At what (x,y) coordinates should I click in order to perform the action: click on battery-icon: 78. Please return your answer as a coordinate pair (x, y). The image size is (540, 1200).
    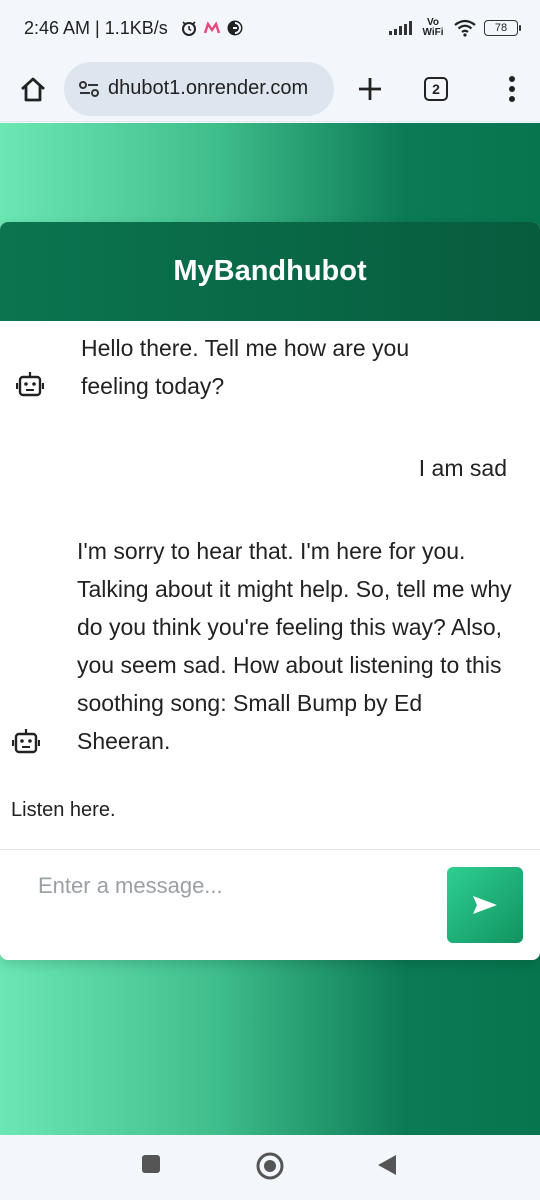
    Looking at the image, I should click on (502, 28).